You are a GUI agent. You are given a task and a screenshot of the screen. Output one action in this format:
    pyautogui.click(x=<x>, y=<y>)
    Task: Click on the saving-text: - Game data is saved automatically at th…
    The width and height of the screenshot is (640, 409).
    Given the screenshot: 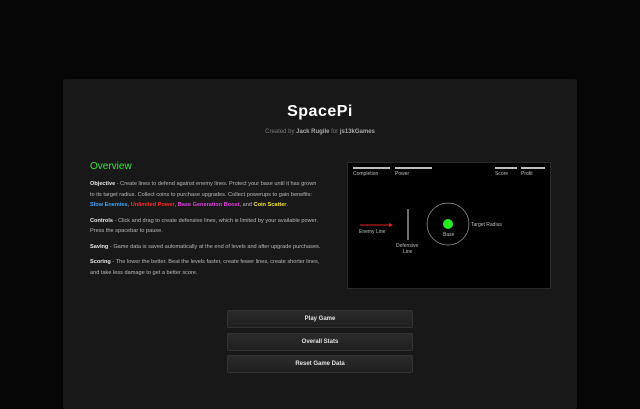 What is the action you would take?
    pyautogui.click(x=214, y=246)
    